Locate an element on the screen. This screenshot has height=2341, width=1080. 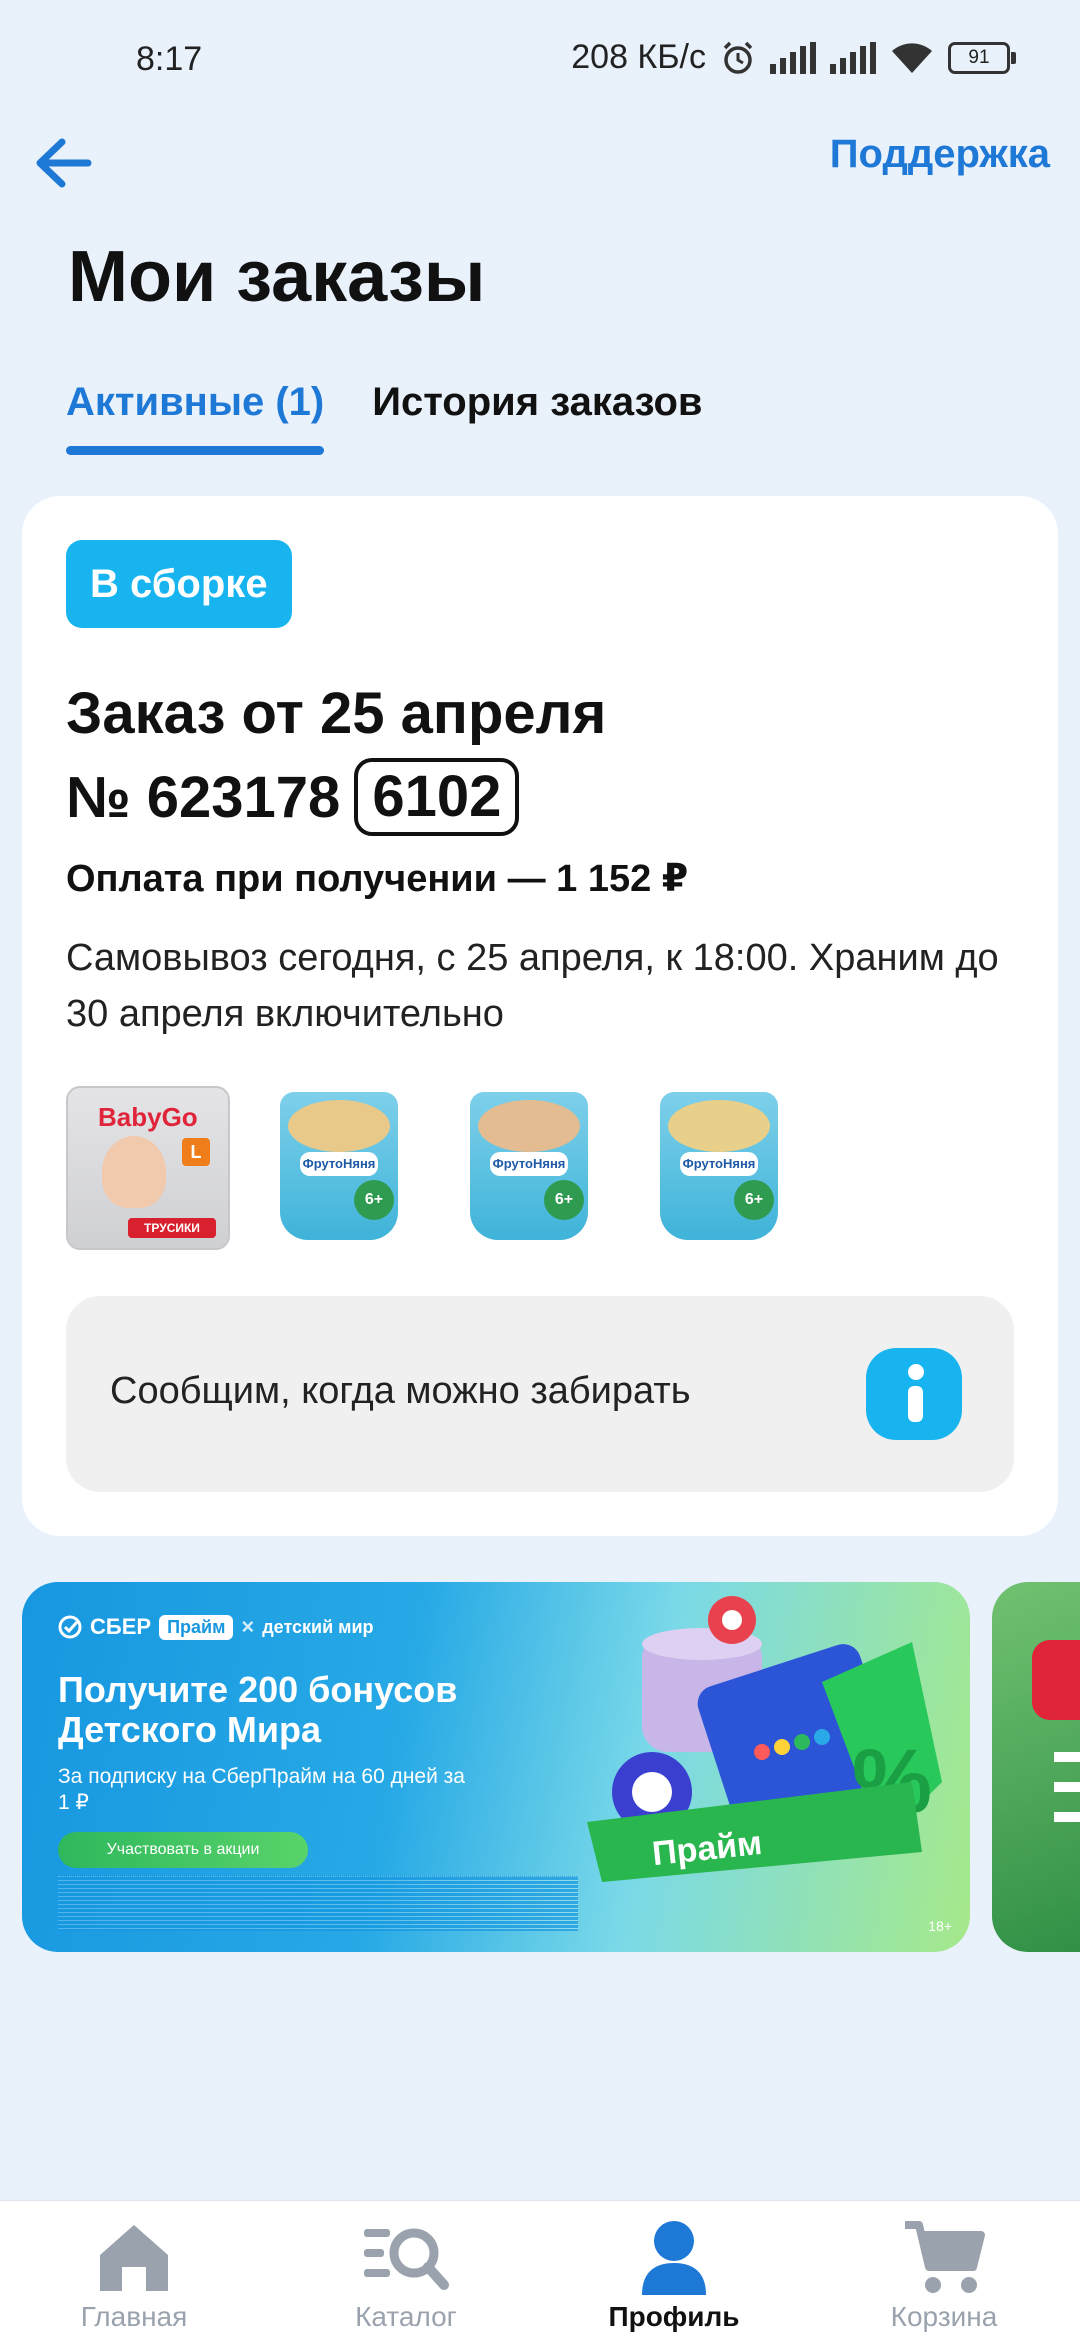
status-badge: В сборке is located at coordinates (179, 584).